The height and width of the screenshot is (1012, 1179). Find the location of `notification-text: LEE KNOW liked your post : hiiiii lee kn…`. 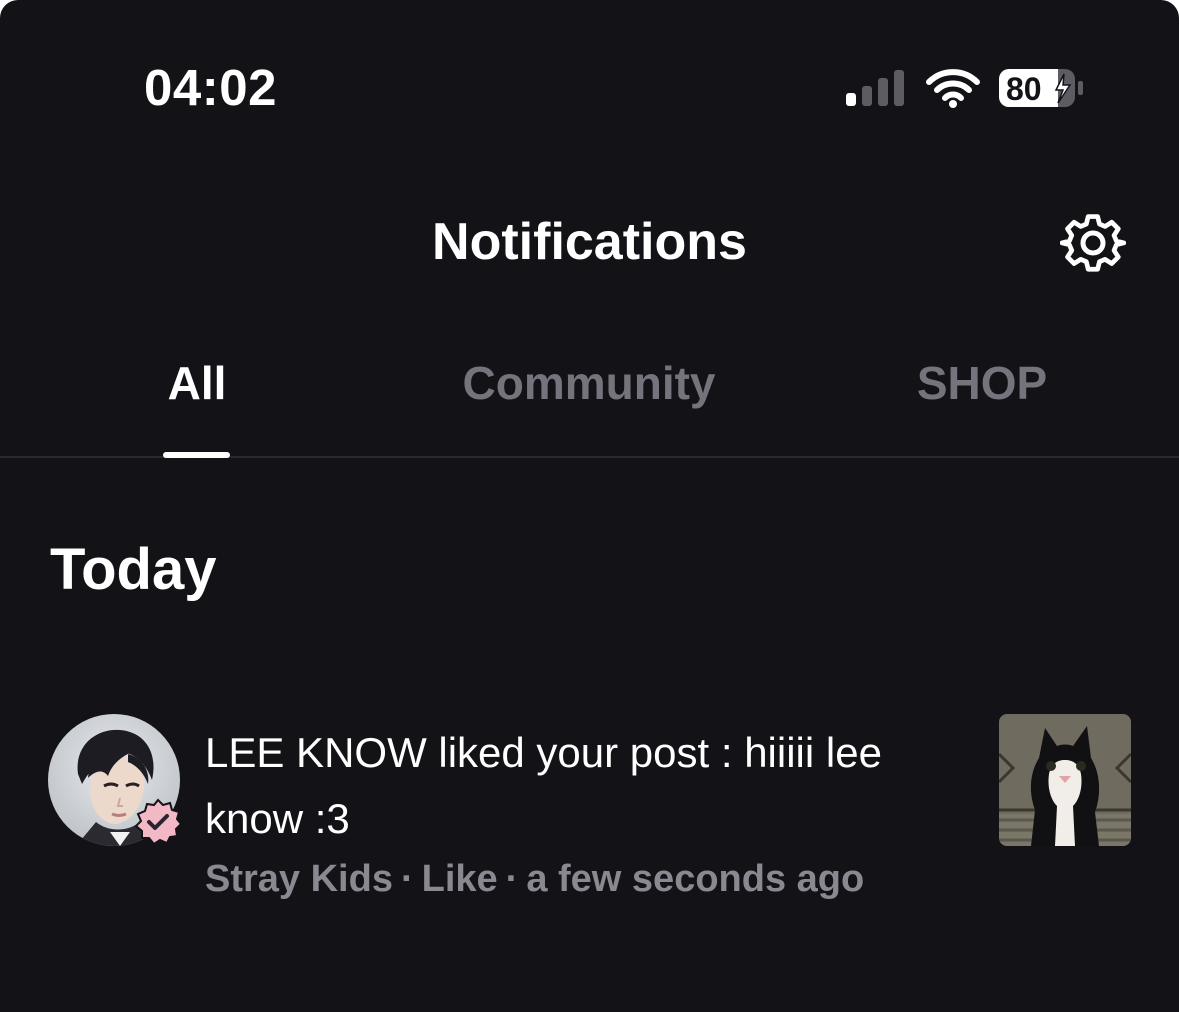

notification-text: LEE KNOW liked your post : hiiiii lee kn… is located at coordinates (543, 785).